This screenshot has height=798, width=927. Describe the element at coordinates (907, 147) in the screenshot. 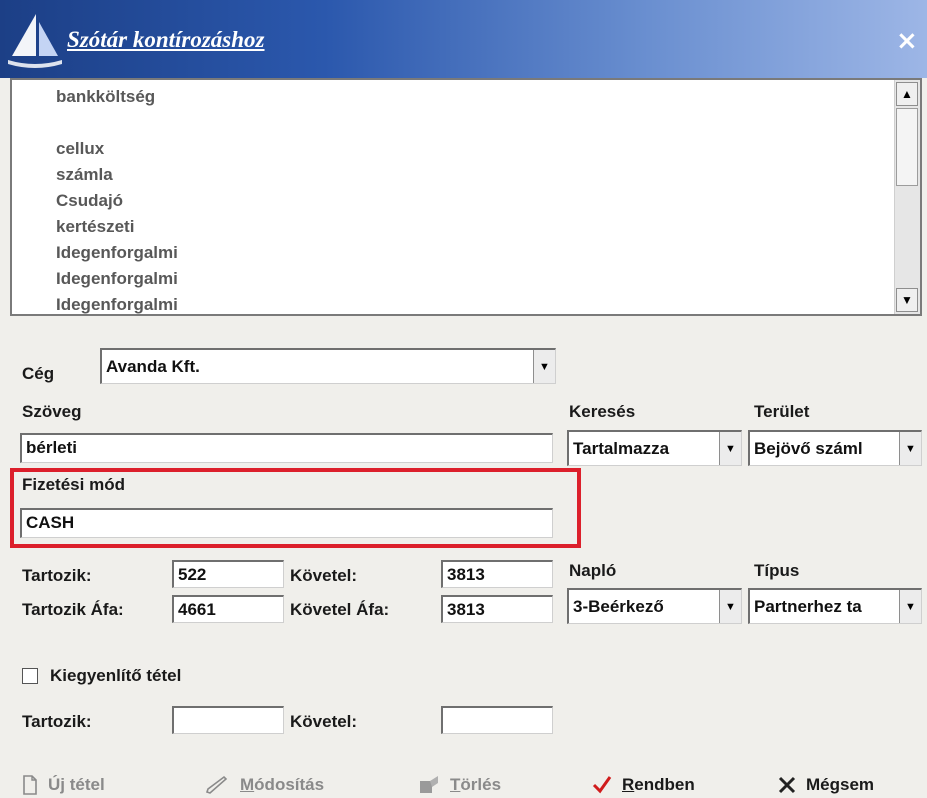

I see `scroll-thumb` at that location.